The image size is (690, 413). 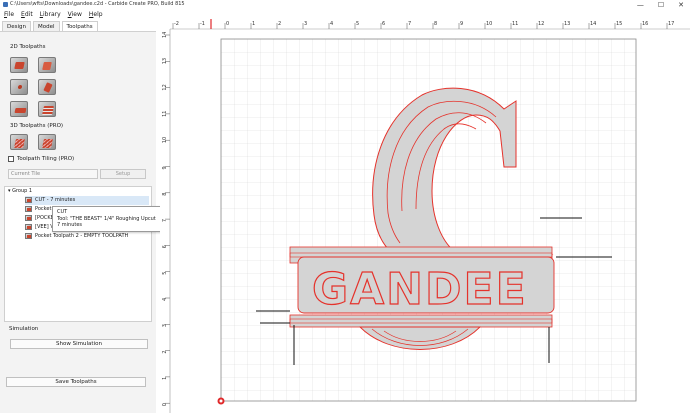 What do you see at coordinates (9, 14) in the screenshot?
I see `menu-file: File` at bounding box center [9, 14].